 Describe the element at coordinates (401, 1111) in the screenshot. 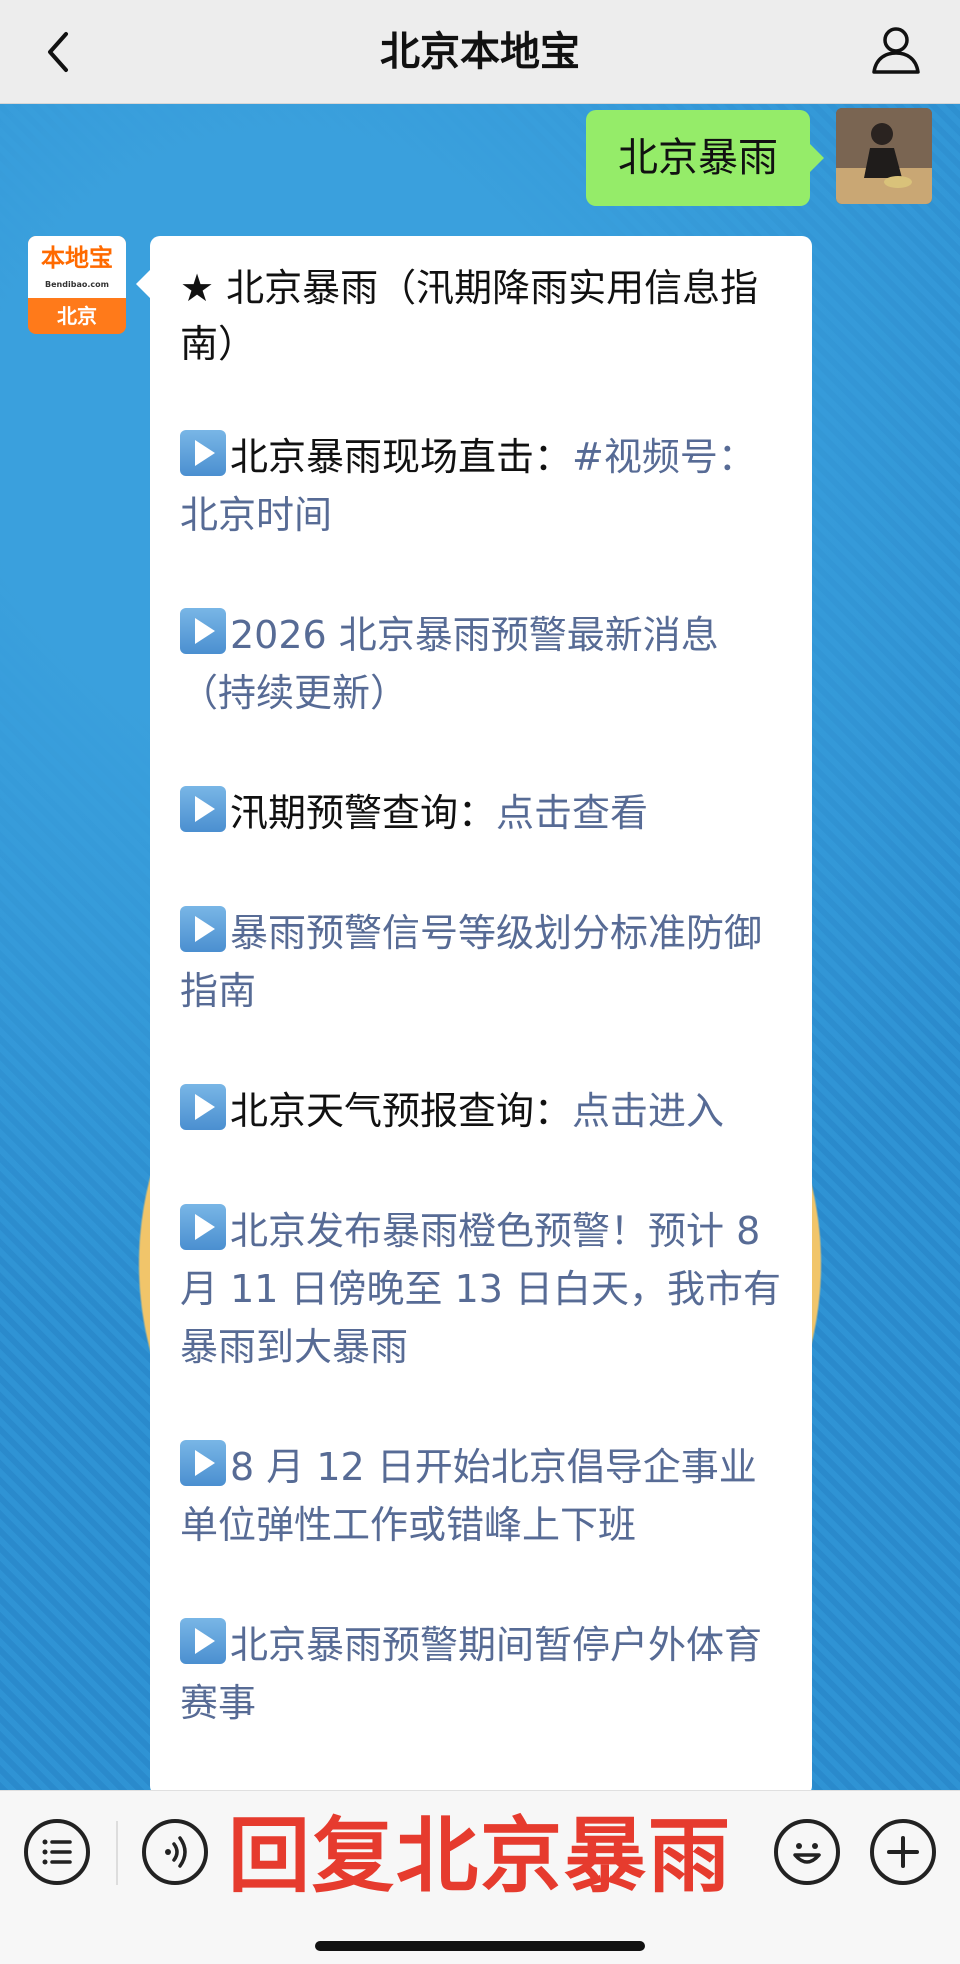

I see `item-prefix: 北京天气预报查询：` at that location.